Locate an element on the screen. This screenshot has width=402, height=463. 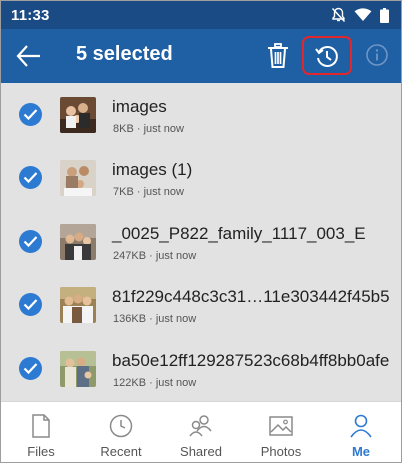
file-meta: 247KB · just now is located at coordinates (154, 256).